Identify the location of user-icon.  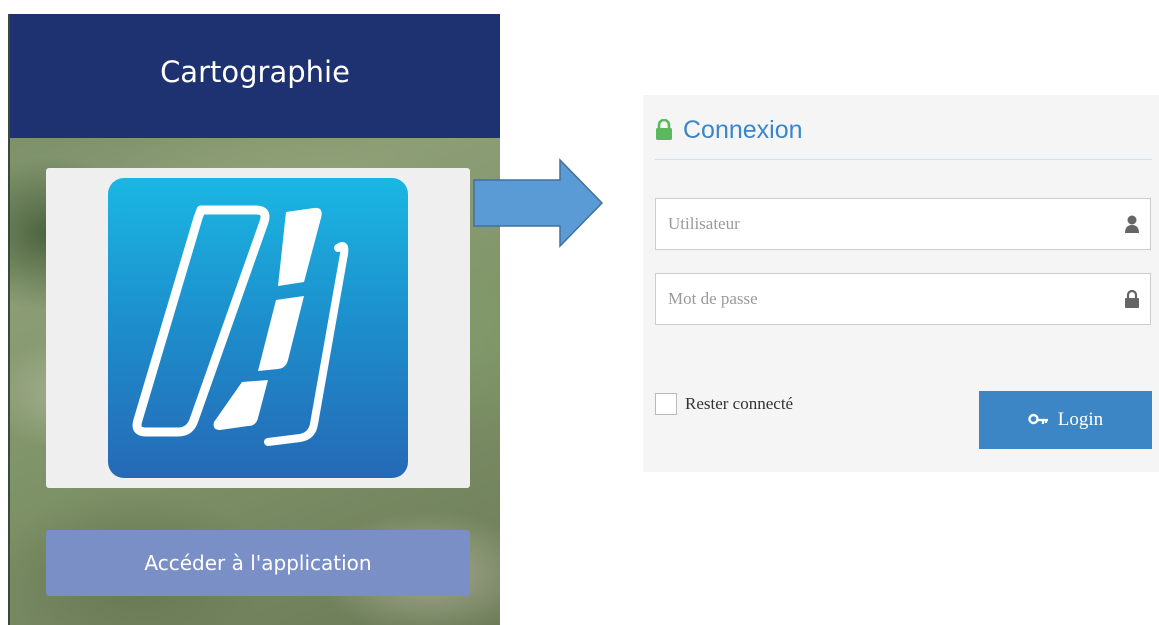
(1132, 224).